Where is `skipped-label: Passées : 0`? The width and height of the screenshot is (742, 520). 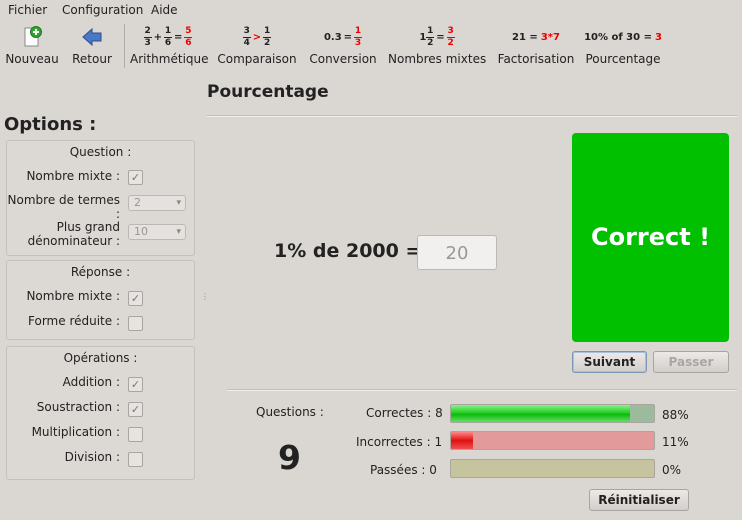
skipped-label: Passées : 0 is located at coordinates (403, 470).